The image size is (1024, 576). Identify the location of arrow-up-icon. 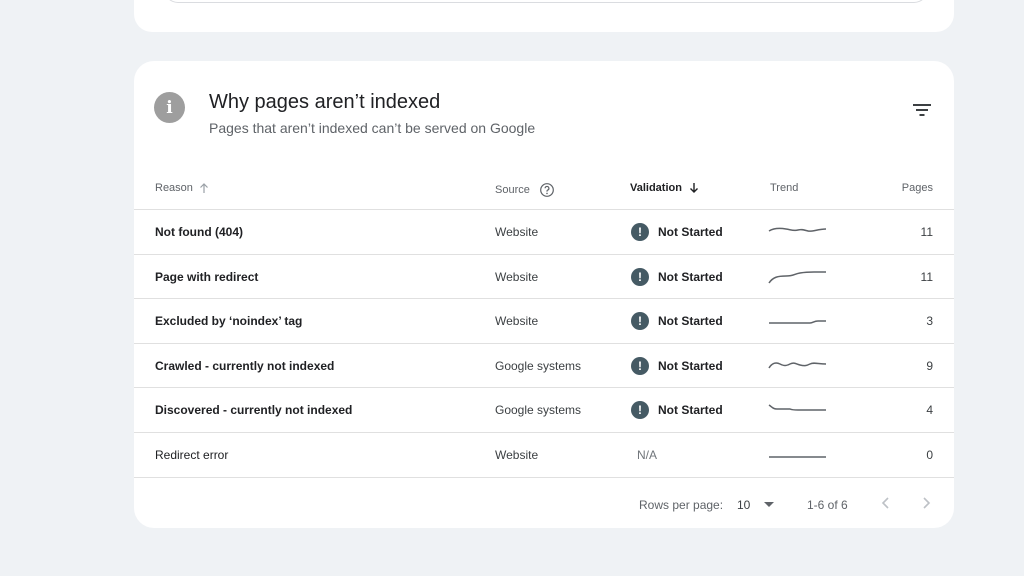
(203, 188).